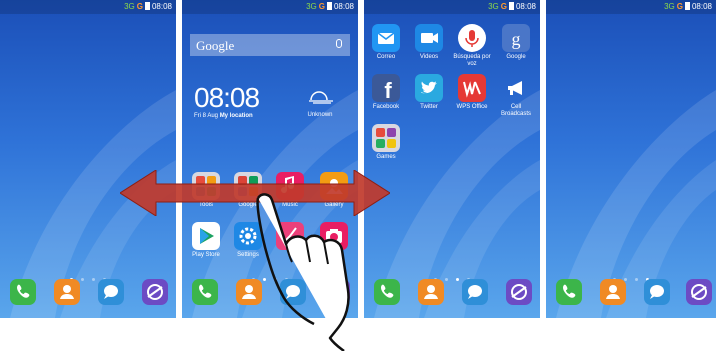 The height and width of the screenshot is (351, 716). Describe the element at coordinates (429, 38) in the screenshot. I see `video-icon` at that location.